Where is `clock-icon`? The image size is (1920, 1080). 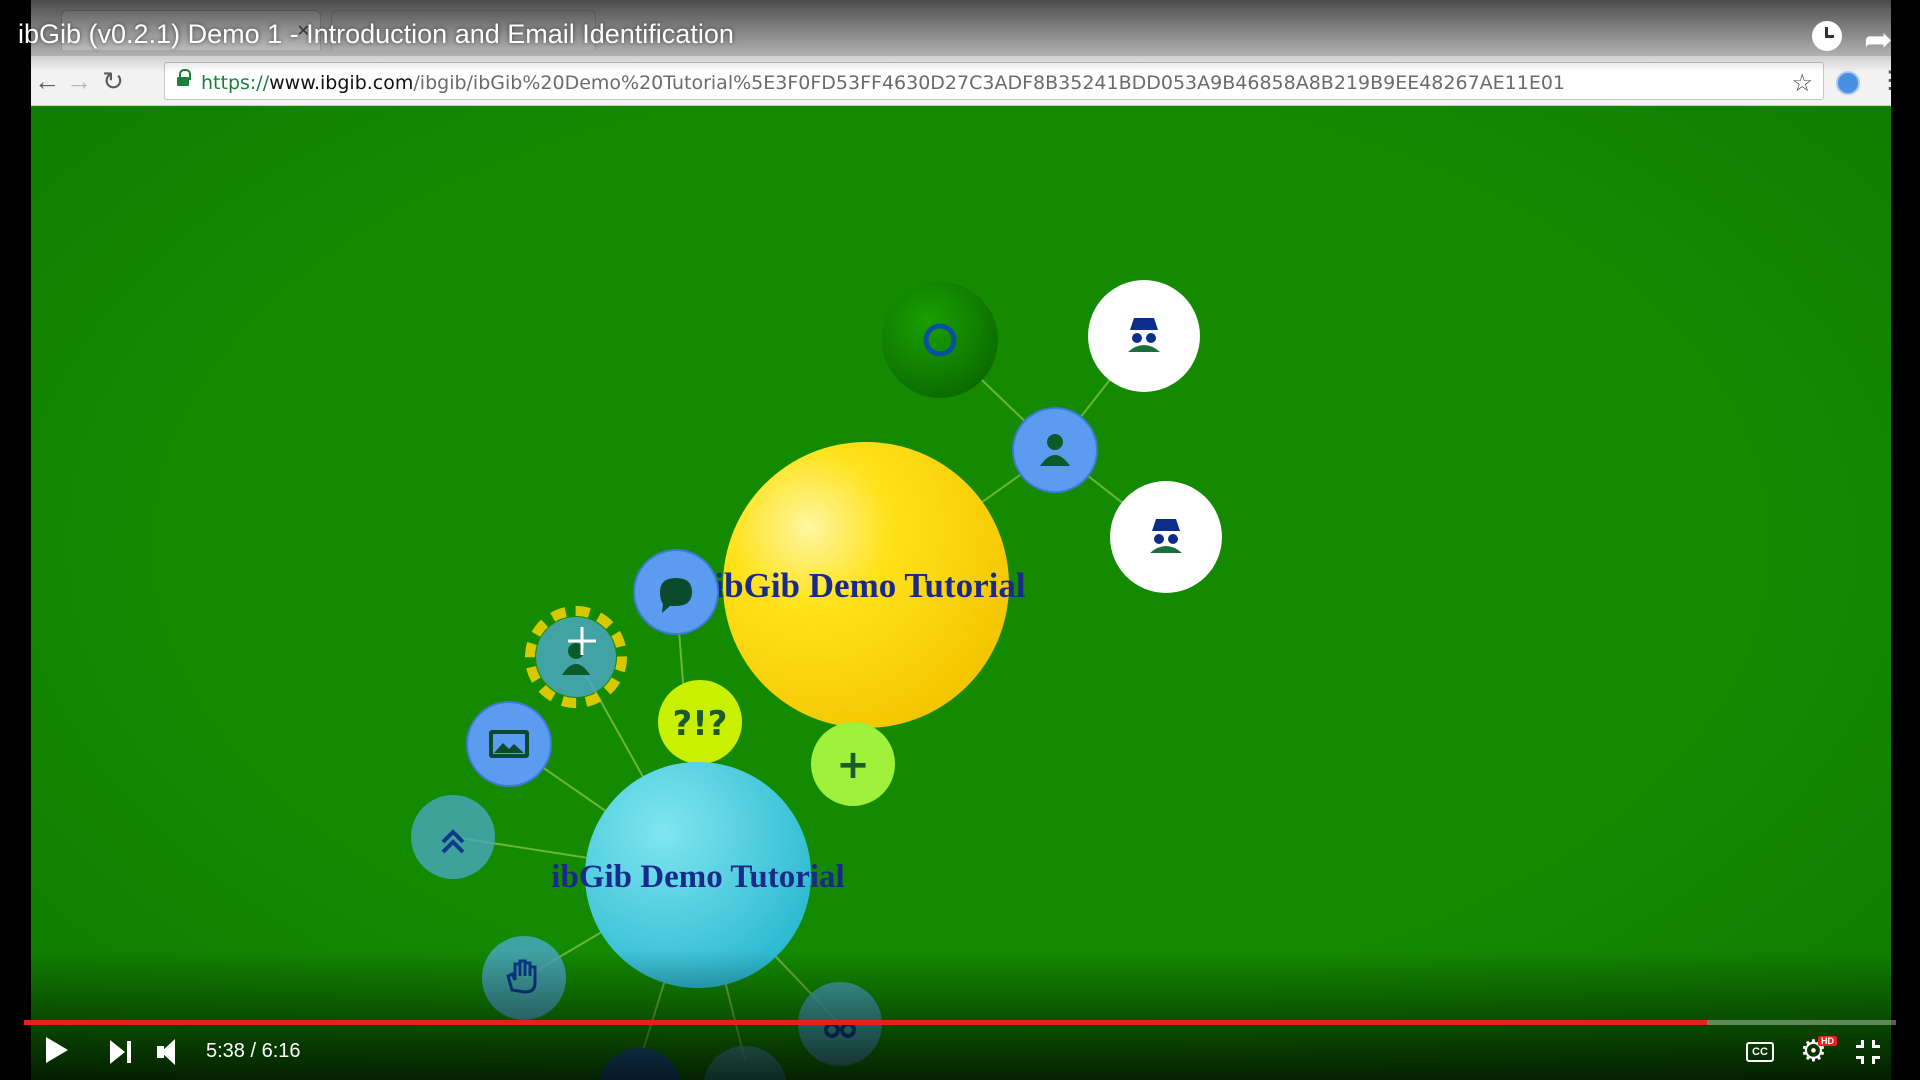
clock-icon is located at coordinates (1827, 36).